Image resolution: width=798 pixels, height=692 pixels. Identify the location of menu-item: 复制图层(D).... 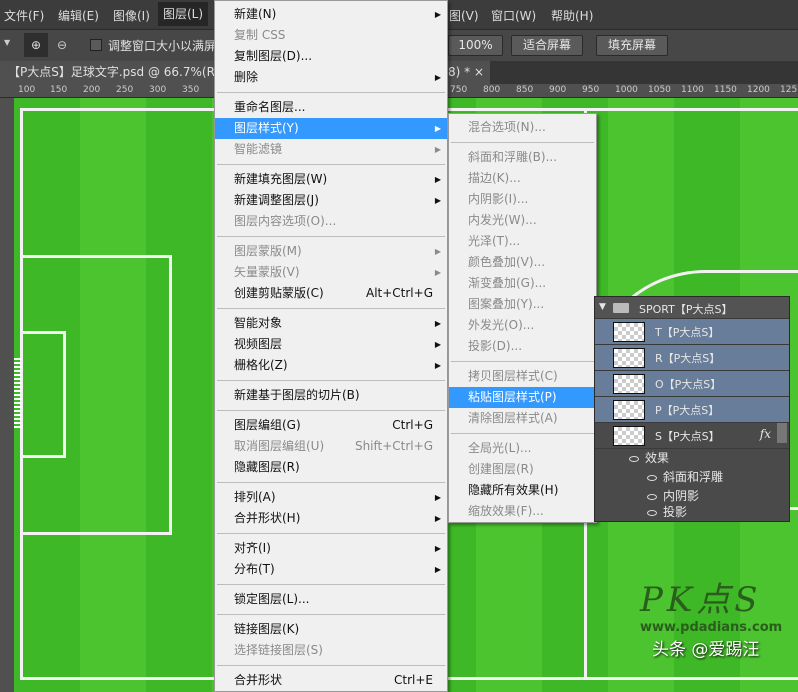
(331, 56).